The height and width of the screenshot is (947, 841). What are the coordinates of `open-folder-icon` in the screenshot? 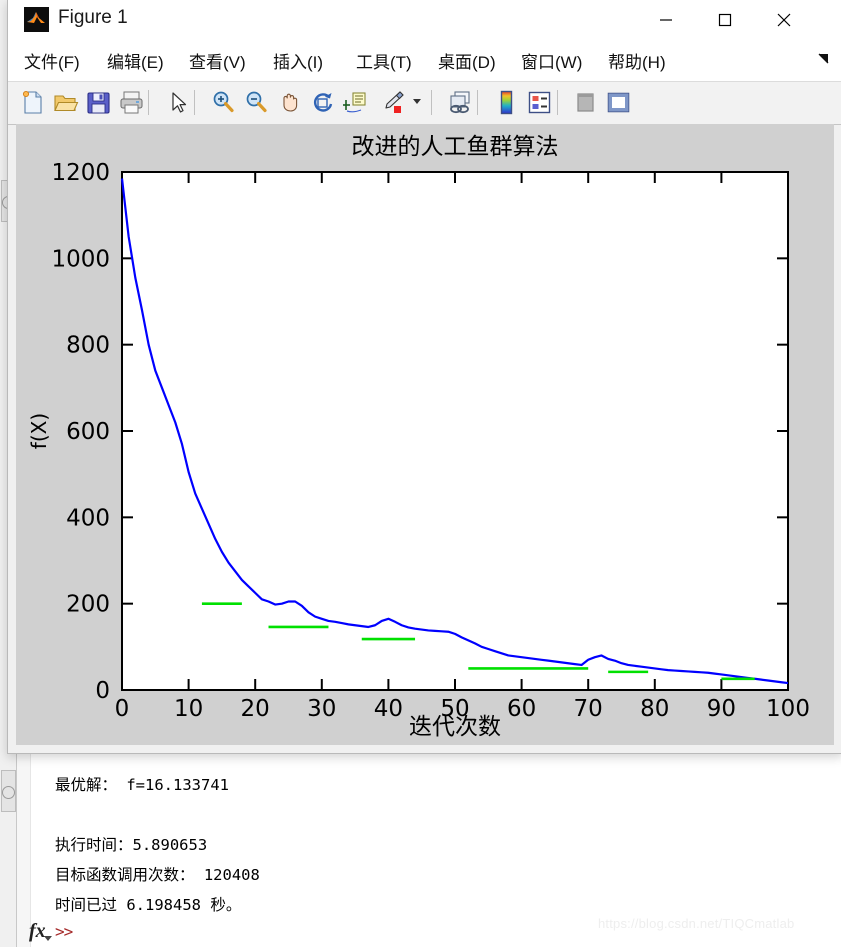 It's located at (66, 103).